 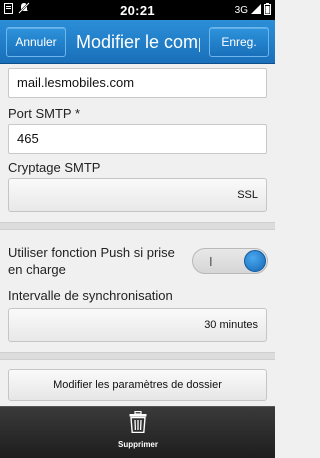 I want to click on action-bar: Supprimer, so click(x=137, y=432).